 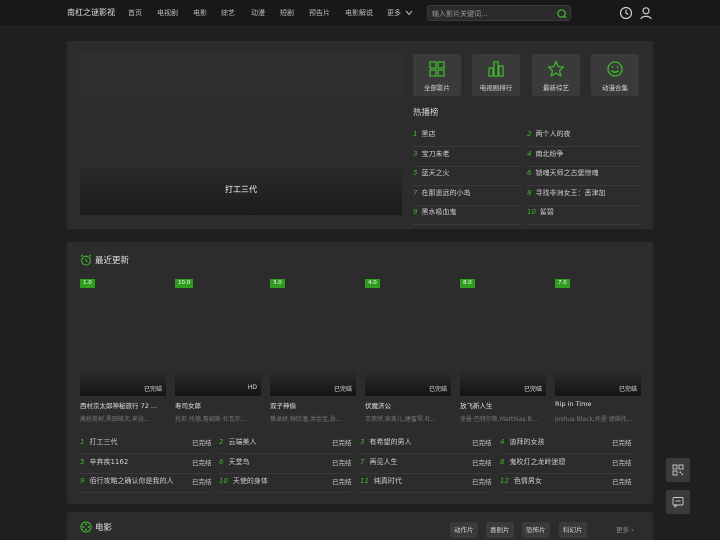 What do you see at coordinates (104, 528) in the screenshot?
I see `movie-section-title: 电影` at bounding box center [104, 528].